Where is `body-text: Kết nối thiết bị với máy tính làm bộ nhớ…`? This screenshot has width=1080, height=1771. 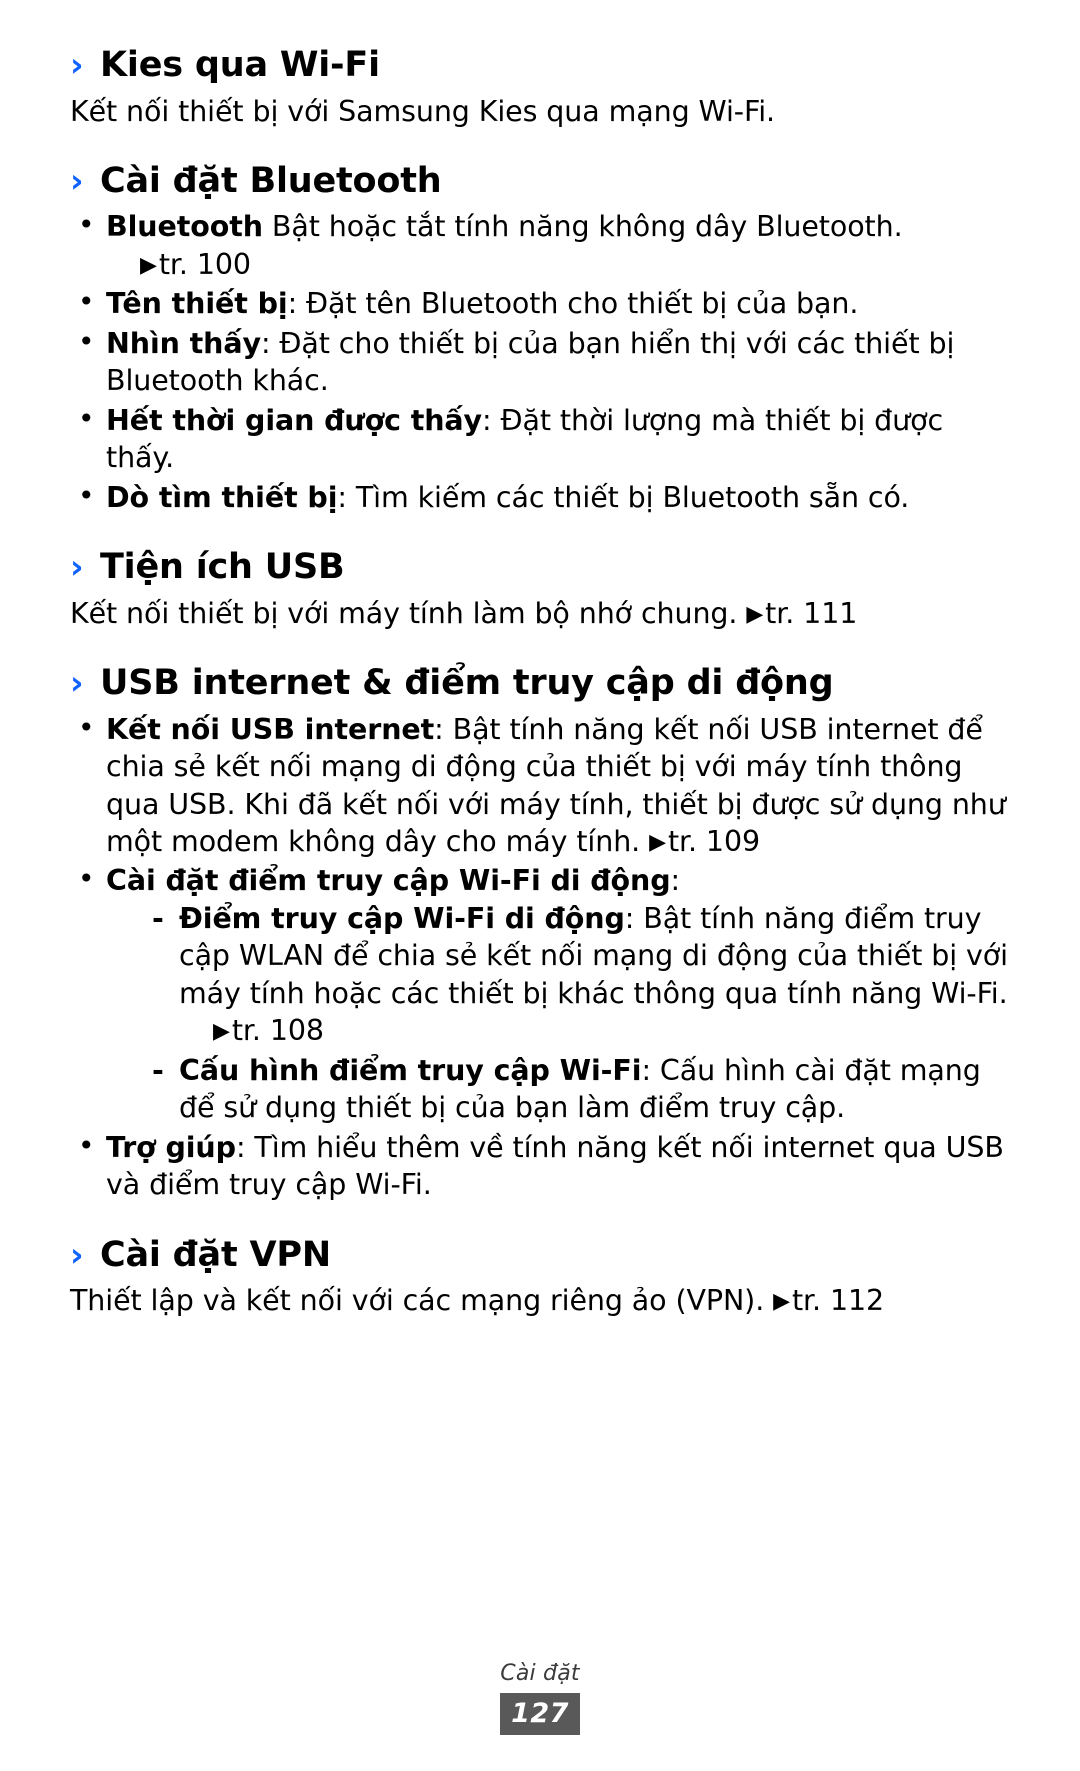 body-text: Kết nối thiết bị với máy tính làm bộ nhớ… is located at coordinates (404, 613).